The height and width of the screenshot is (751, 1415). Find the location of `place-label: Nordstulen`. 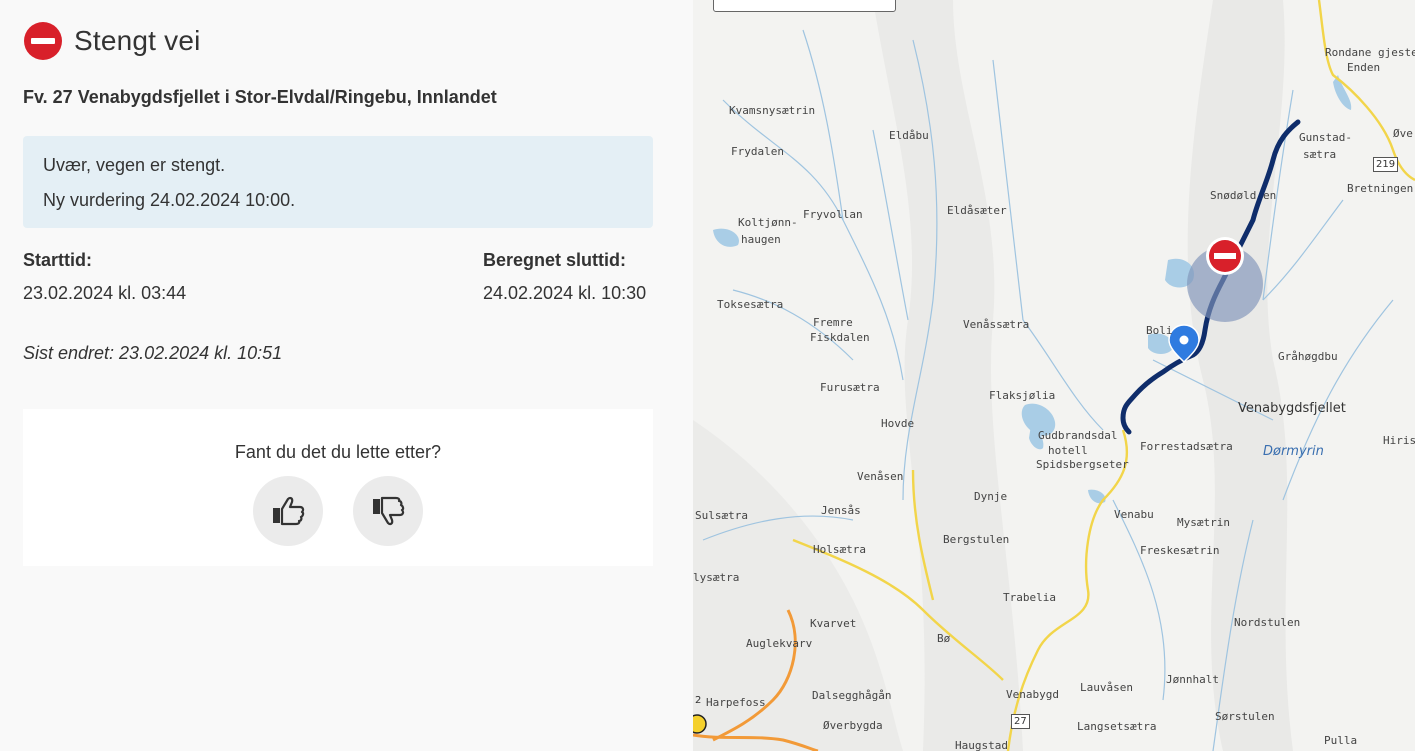

place-label: Nordstulen is located at coordinates (1267, 622).